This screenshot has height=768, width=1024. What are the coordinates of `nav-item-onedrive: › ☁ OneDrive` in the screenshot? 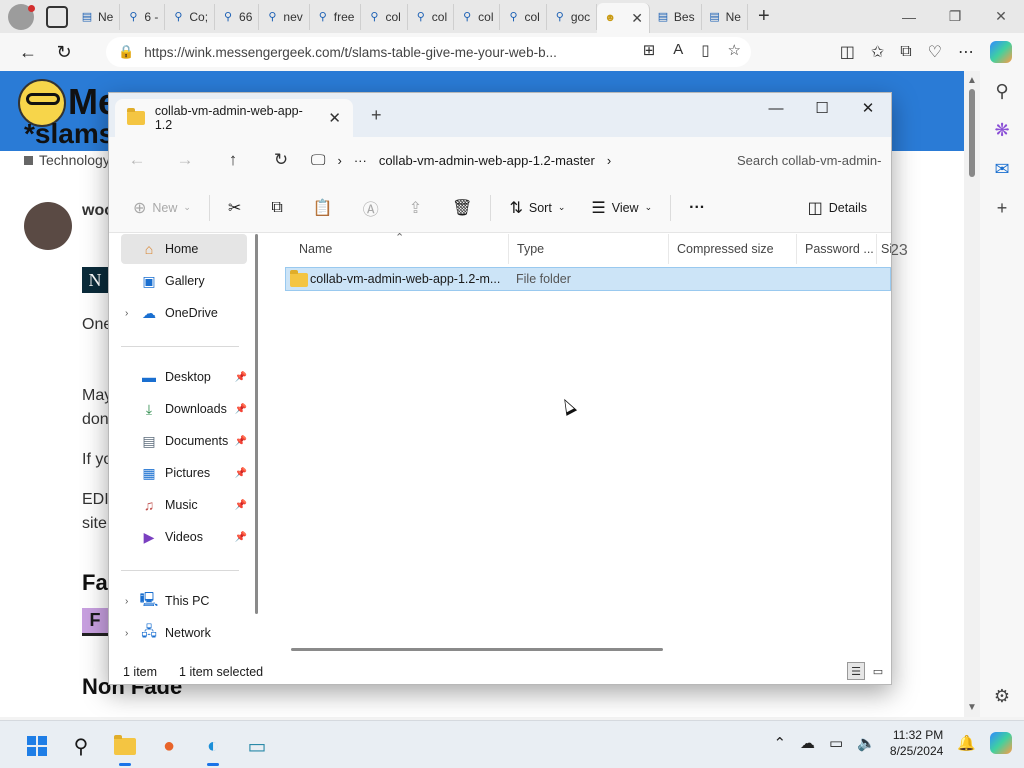 It's located at (184, 313).